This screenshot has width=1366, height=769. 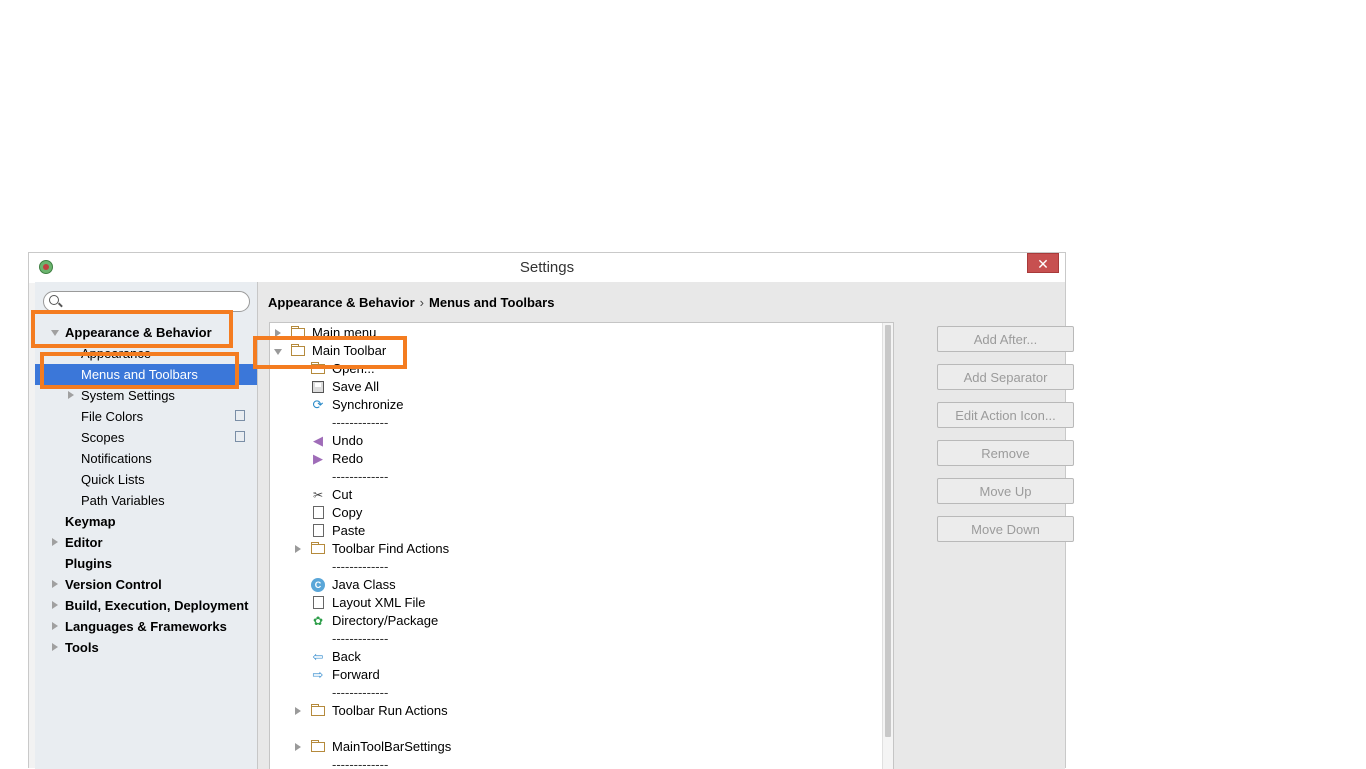 I want to click on vertical-scrollbar, so click(x=887, y=546).